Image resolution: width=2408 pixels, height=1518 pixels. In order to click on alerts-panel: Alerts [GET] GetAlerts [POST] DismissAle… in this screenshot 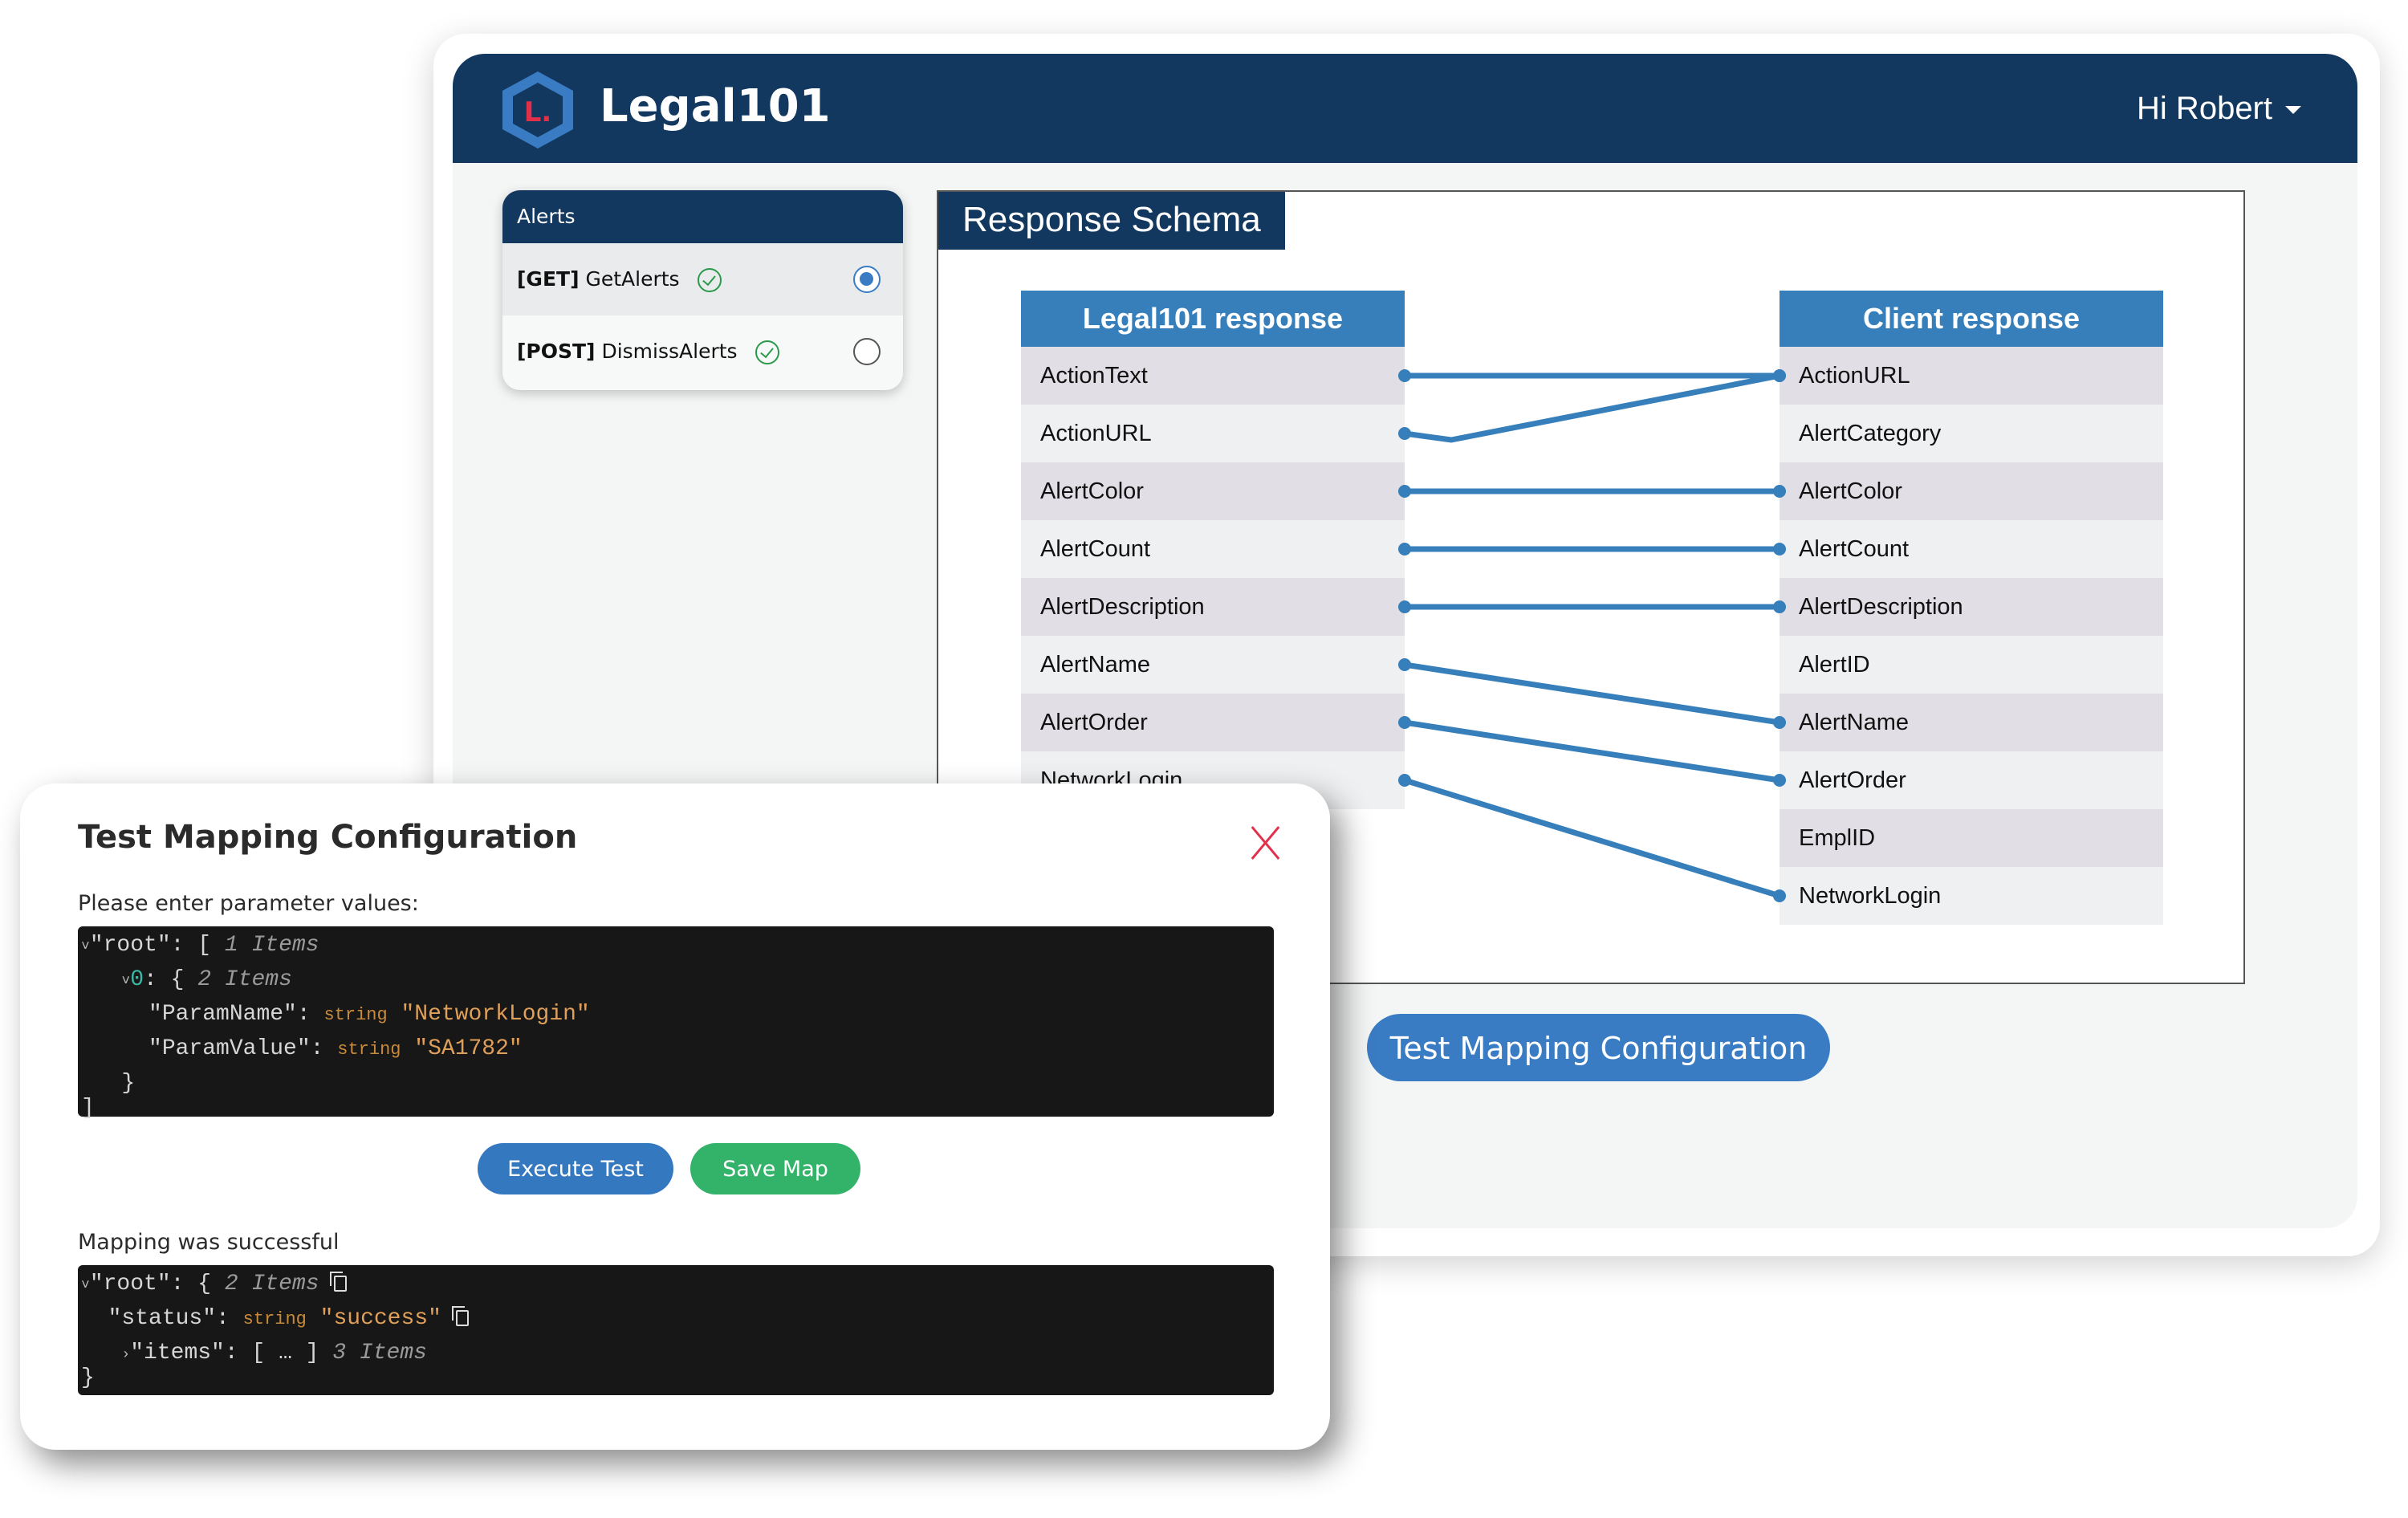, I will do `click(702, 290)`.